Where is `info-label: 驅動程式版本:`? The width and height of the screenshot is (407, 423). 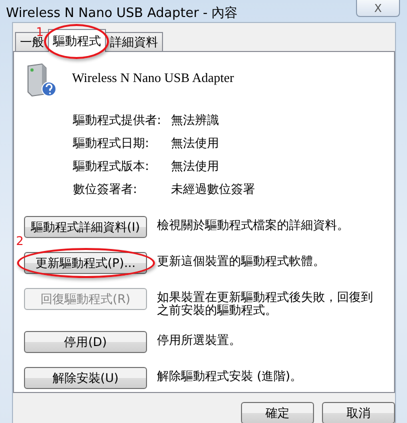
info-label: 驅動程式版本: is located at coordinates (111, 166).